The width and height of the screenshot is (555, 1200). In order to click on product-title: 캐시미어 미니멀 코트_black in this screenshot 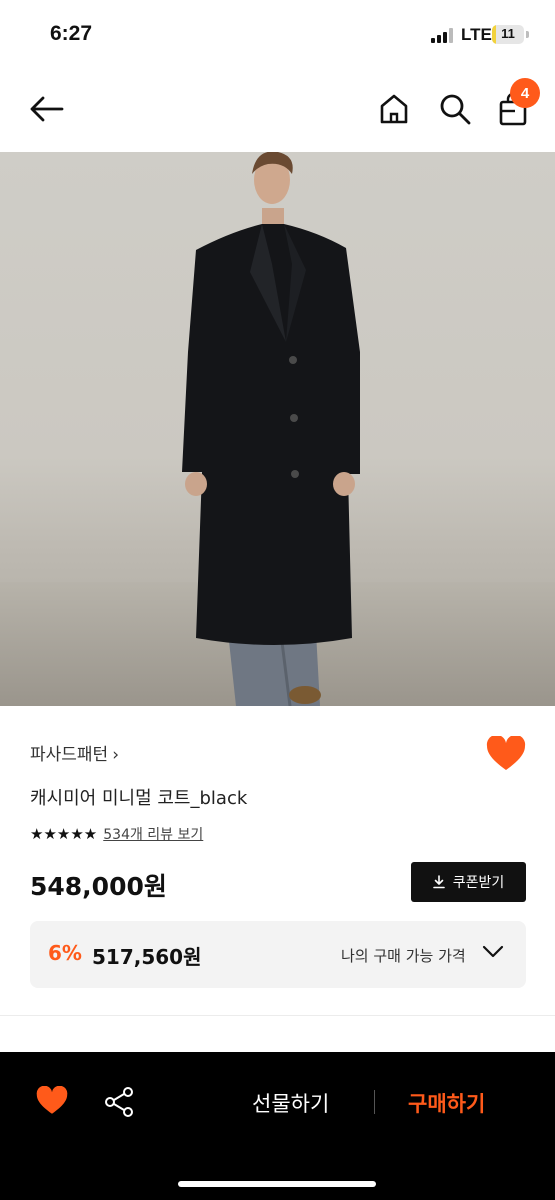, I will do `click(139, 798)`.